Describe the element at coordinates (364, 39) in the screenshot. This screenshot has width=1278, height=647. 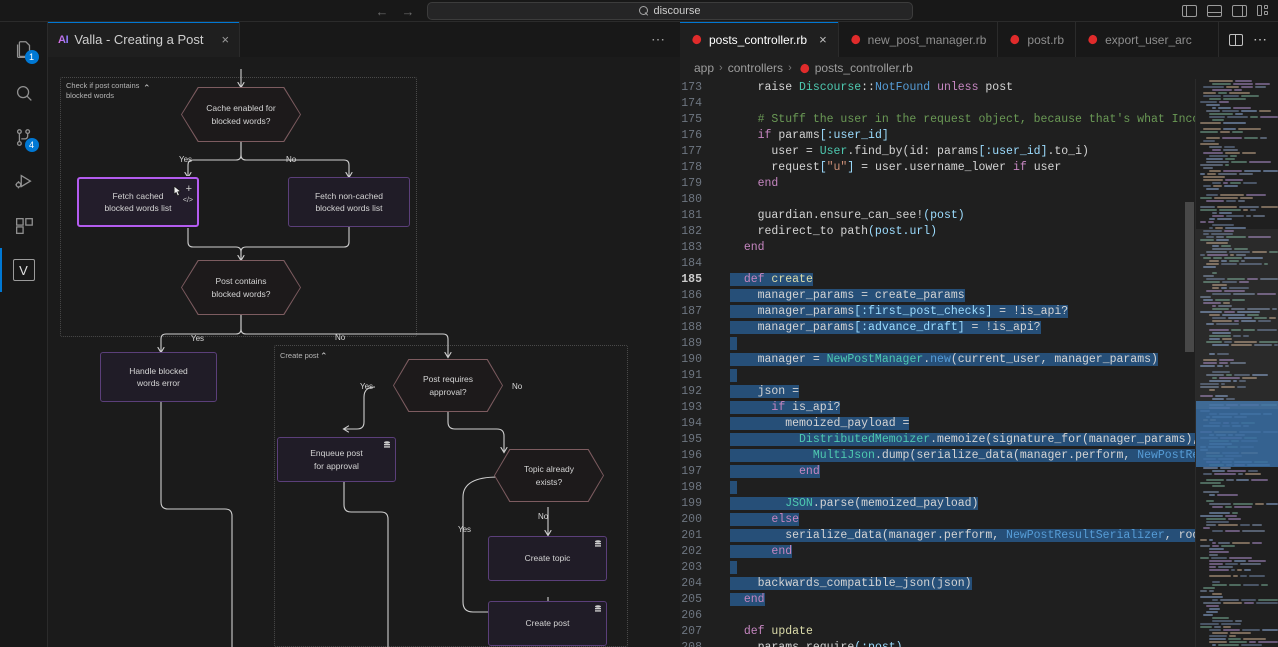
I see `flow-tab-bar: AI Valla - Creating a Post × ⋯` at that location.